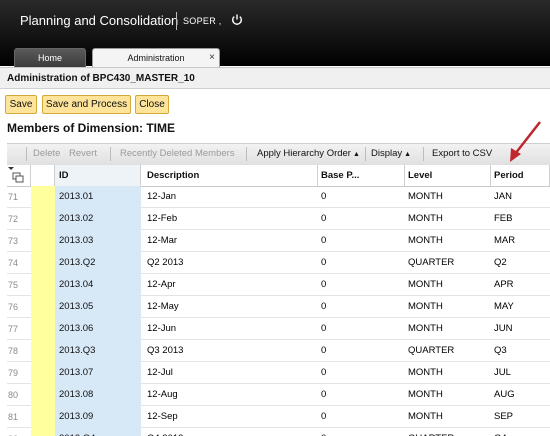 This screenshot has height=436, width=550. I want to click on cell-id: 2013.02, so click(98, 219).